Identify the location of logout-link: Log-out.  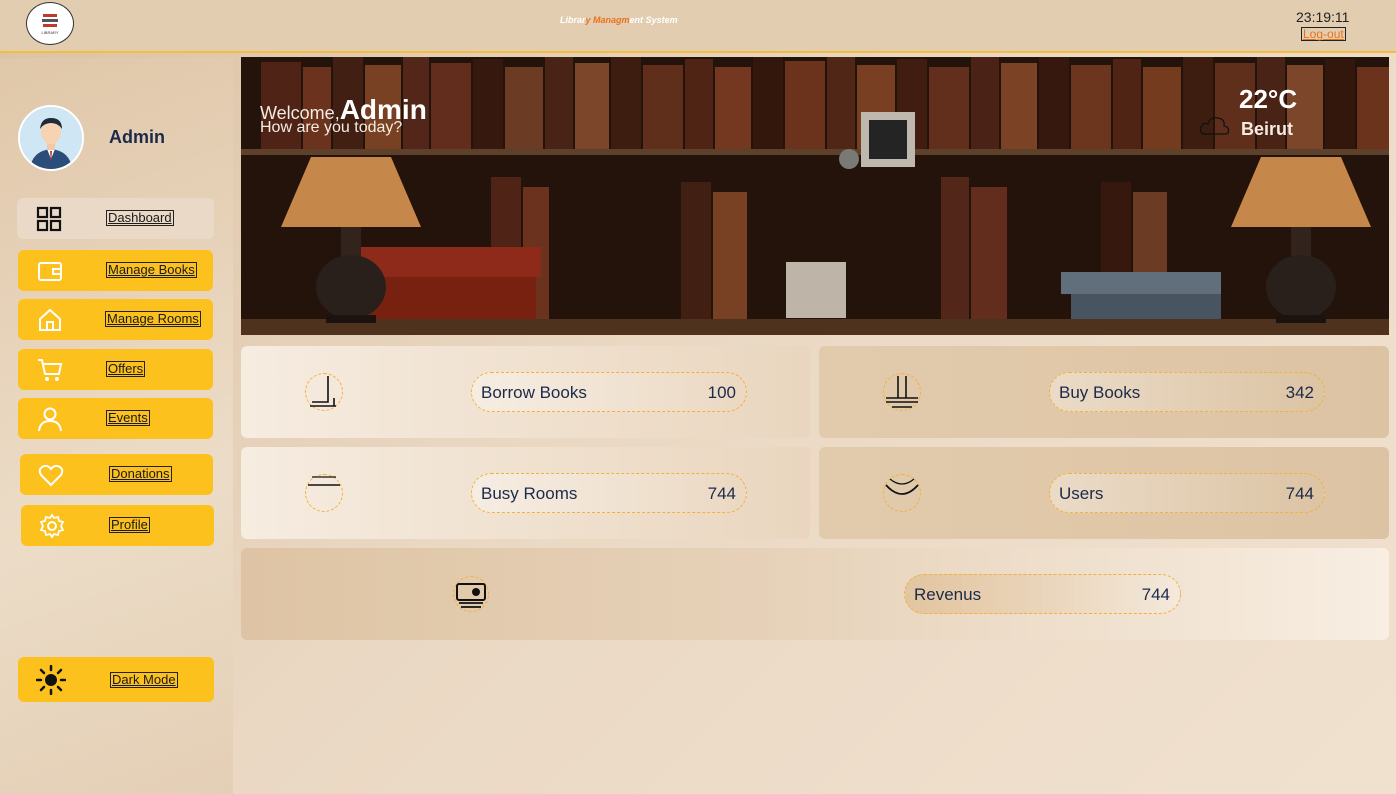
(1323, 34).